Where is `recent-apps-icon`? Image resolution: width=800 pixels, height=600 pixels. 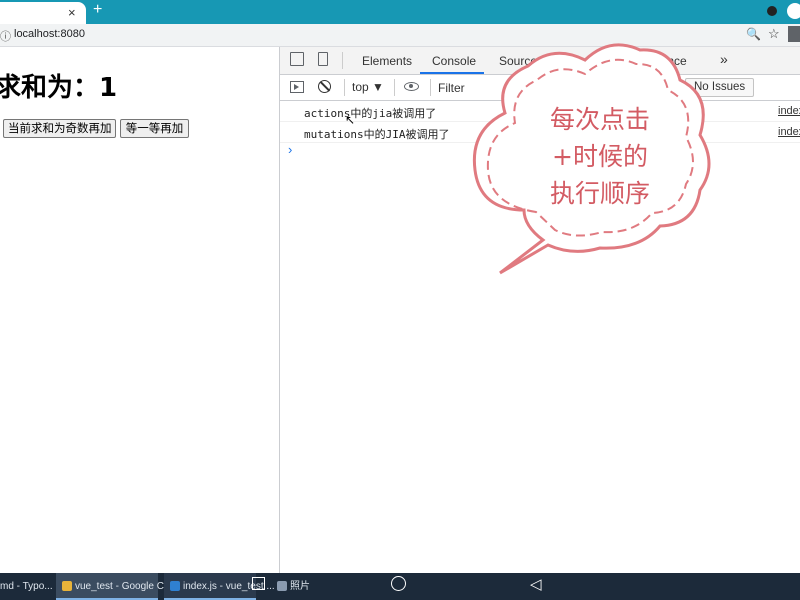 recent-apps-icon is located at coordinates (258, 583).